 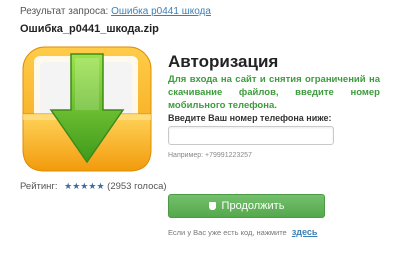 I want to click on code-note: Если у Вас уже есть код, нажмите здесь, so click(x=242, y=232).